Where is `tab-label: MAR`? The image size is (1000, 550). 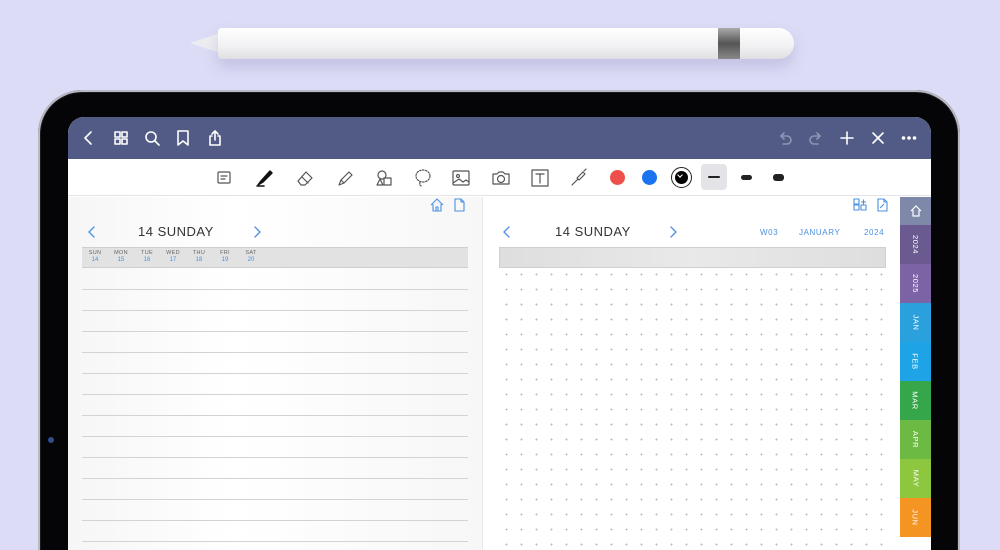
tab-label: MAR is located at coordinates (915, 400).